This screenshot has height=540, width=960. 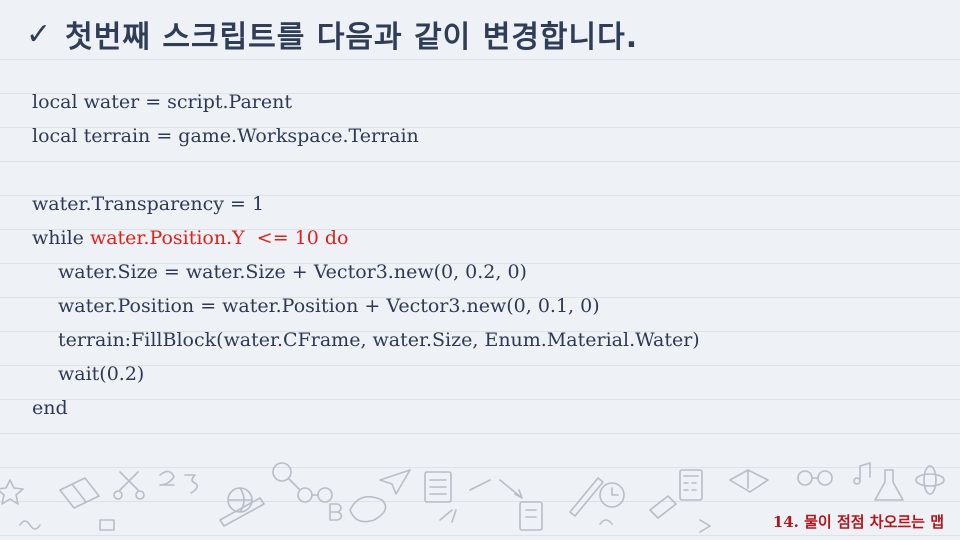 I want to click on code-line-10: end, so click(x=50, y=408).